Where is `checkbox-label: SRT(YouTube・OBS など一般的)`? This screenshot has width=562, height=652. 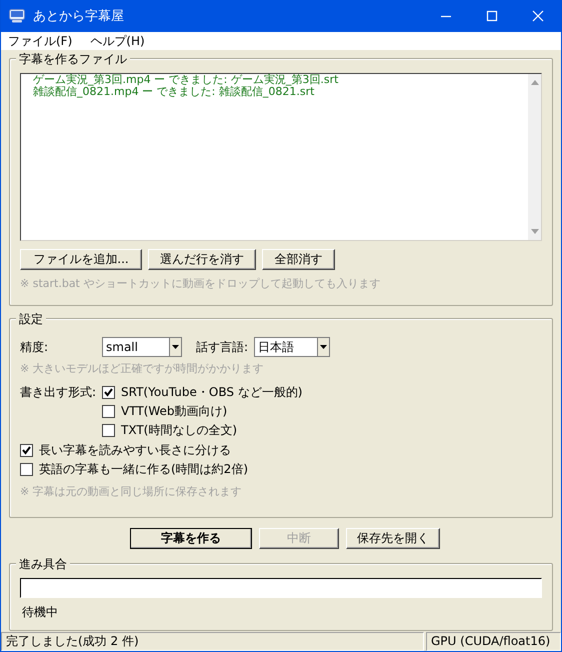
checkbox-label: SRT(YouTube・OBS など一般的) is located at coordinates (211, 392).